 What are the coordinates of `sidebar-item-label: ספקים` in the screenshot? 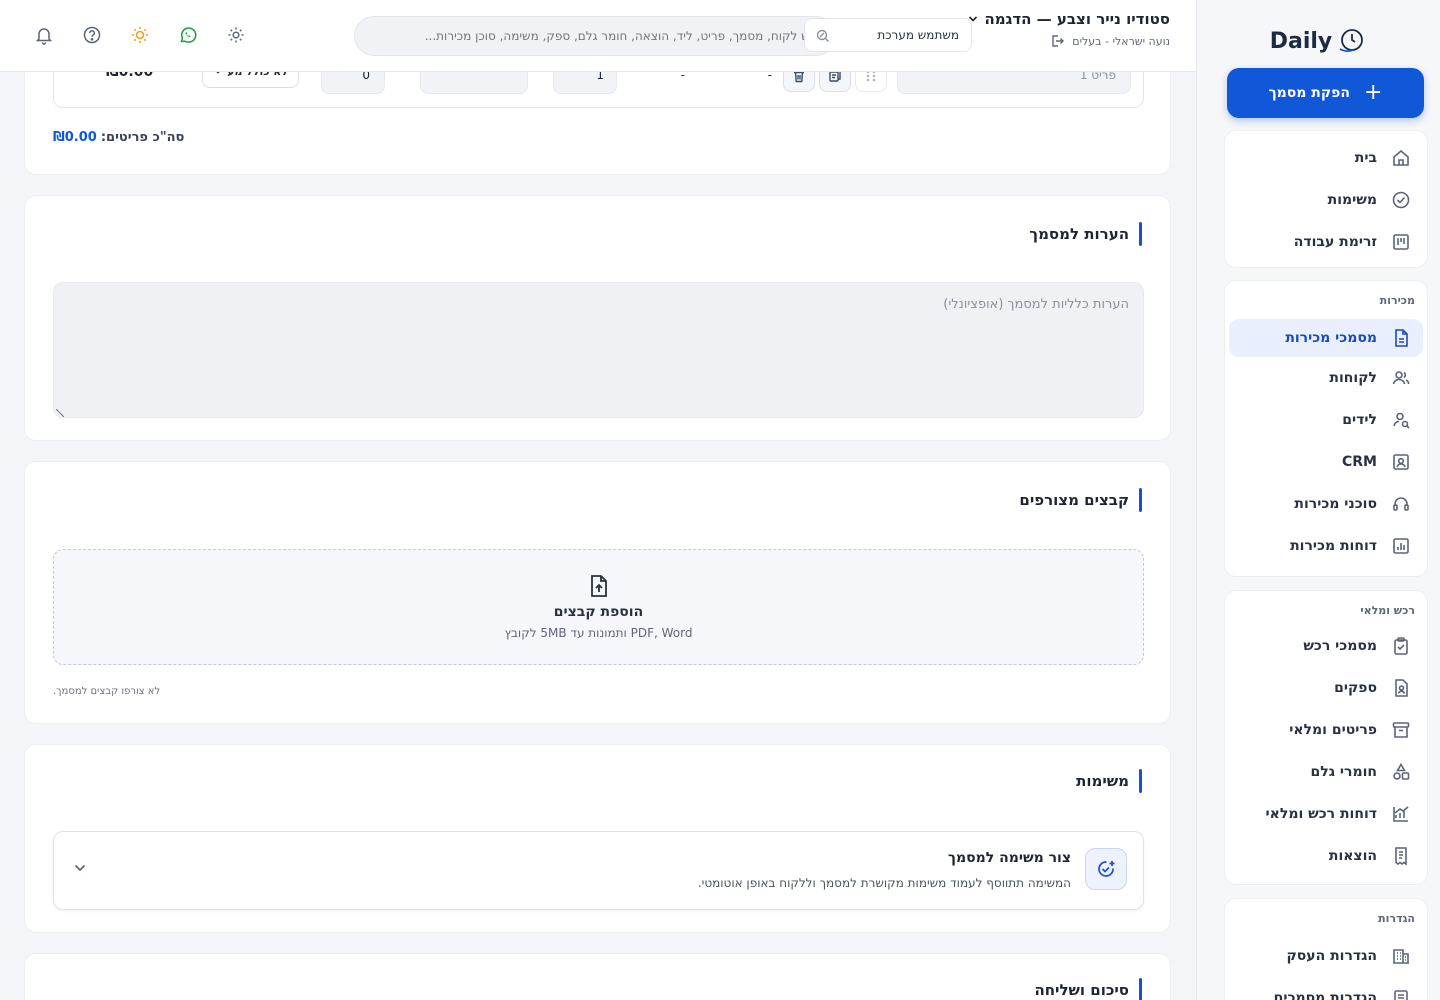 It's located at (1355, 688).